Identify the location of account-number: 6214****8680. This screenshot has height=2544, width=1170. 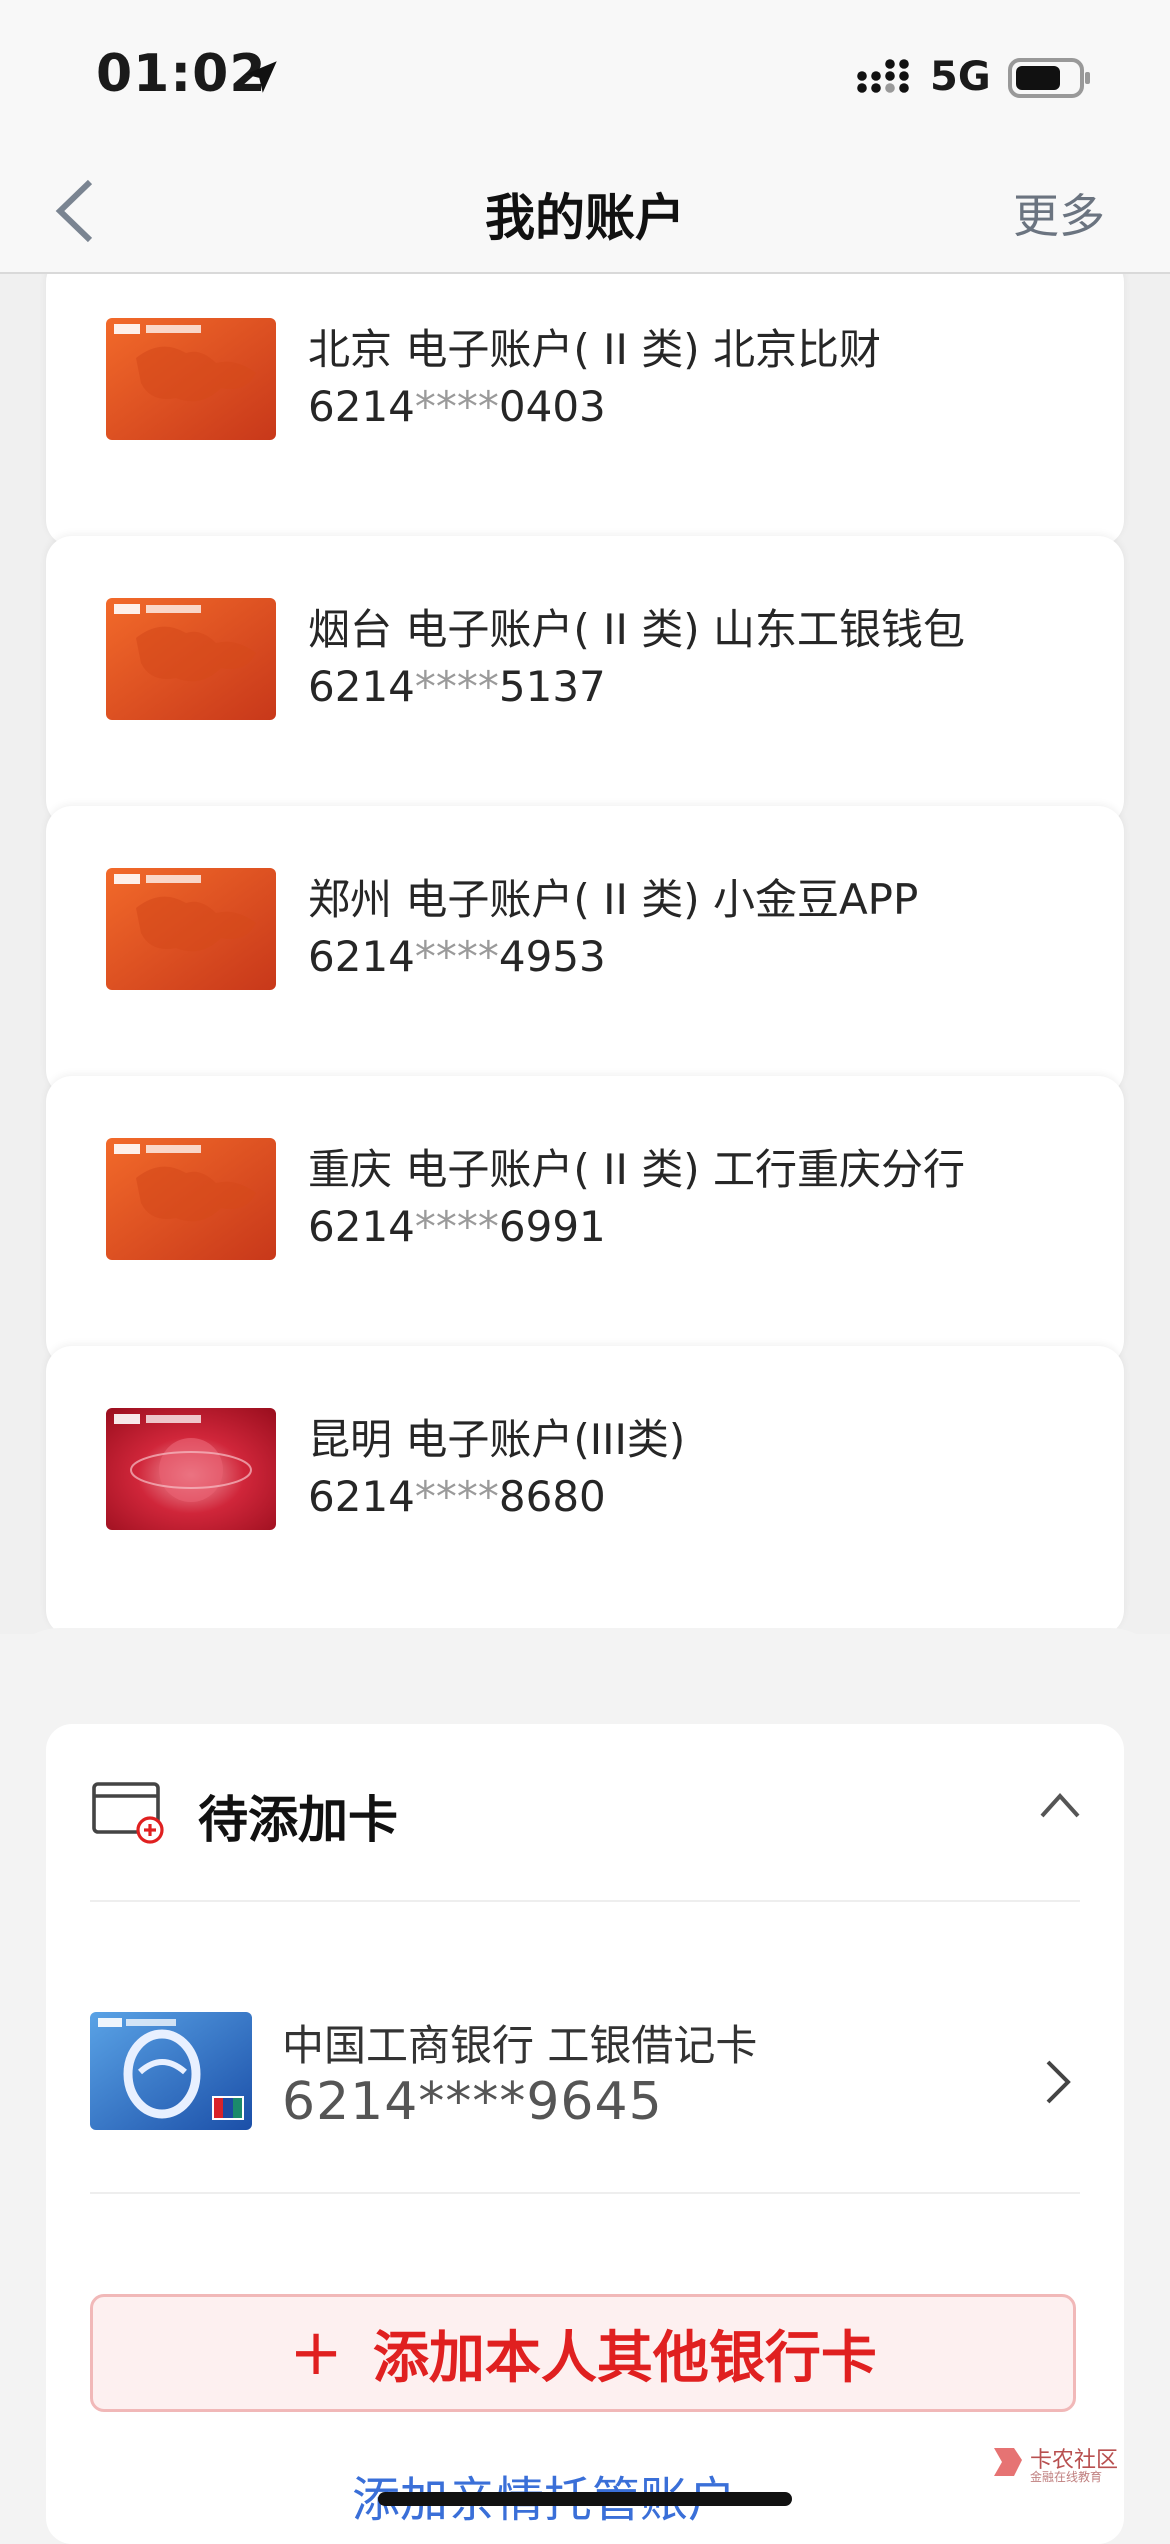
(457, 1496).